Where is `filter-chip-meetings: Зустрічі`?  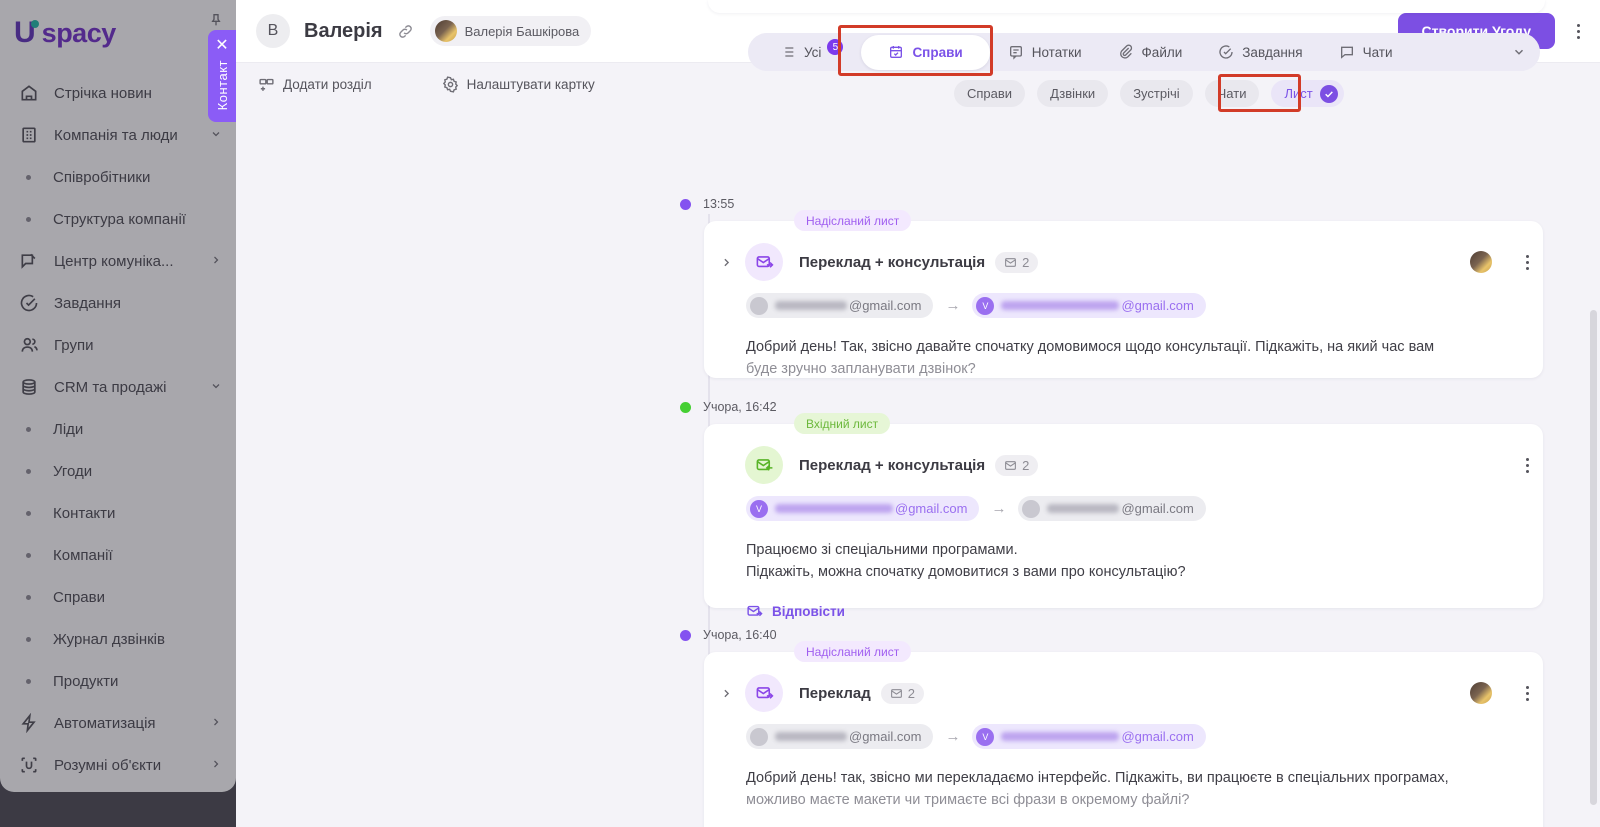
filter-chip-meetings: Зустрічі is located at coordinates (1156, 93).